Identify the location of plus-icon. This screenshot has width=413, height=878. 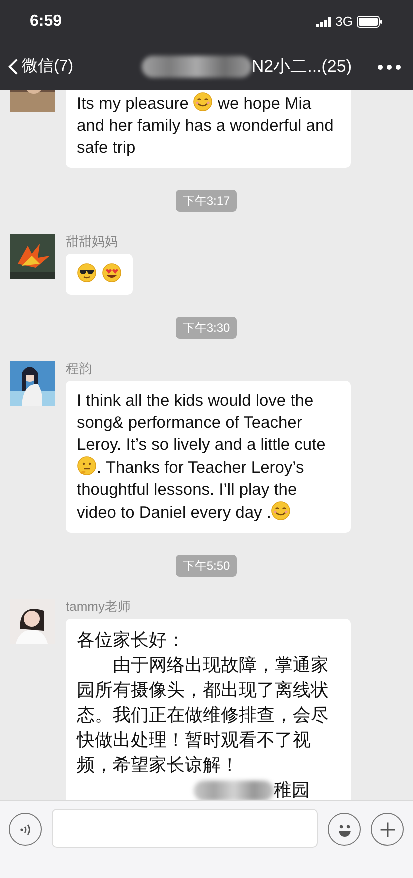
(387, 829).